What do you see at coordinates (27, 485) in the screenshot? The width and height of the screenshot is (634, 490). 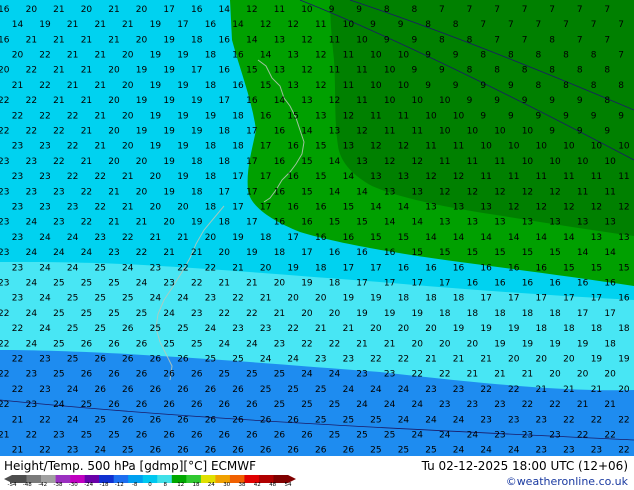 I see `scale-tick-label: -48` at bounding box center [27, 485].